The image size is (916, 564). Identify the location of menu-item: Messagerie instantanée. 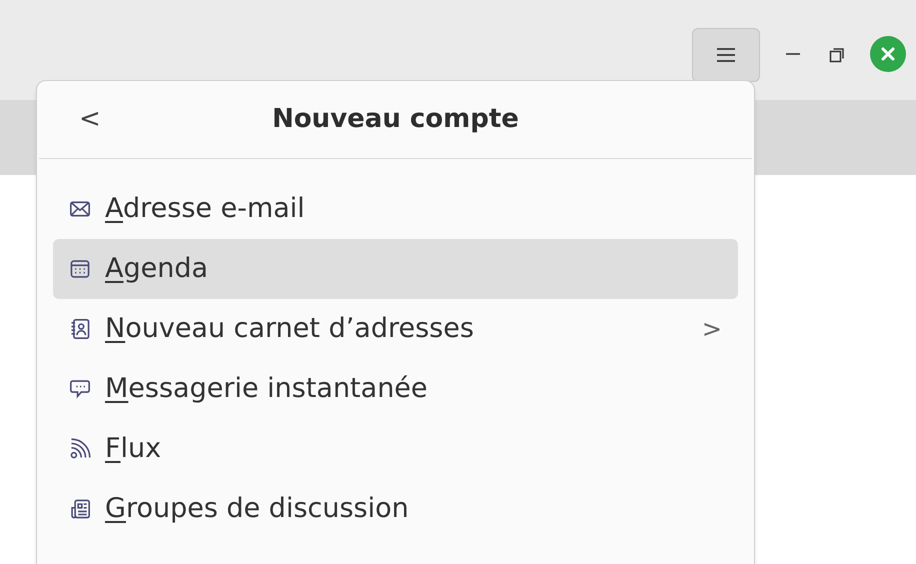
(395, 389).